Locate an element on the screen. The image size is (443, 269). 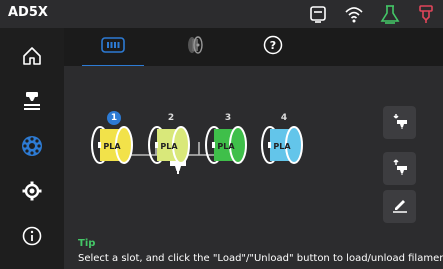
info-icon is located at coordinates (32, 238).